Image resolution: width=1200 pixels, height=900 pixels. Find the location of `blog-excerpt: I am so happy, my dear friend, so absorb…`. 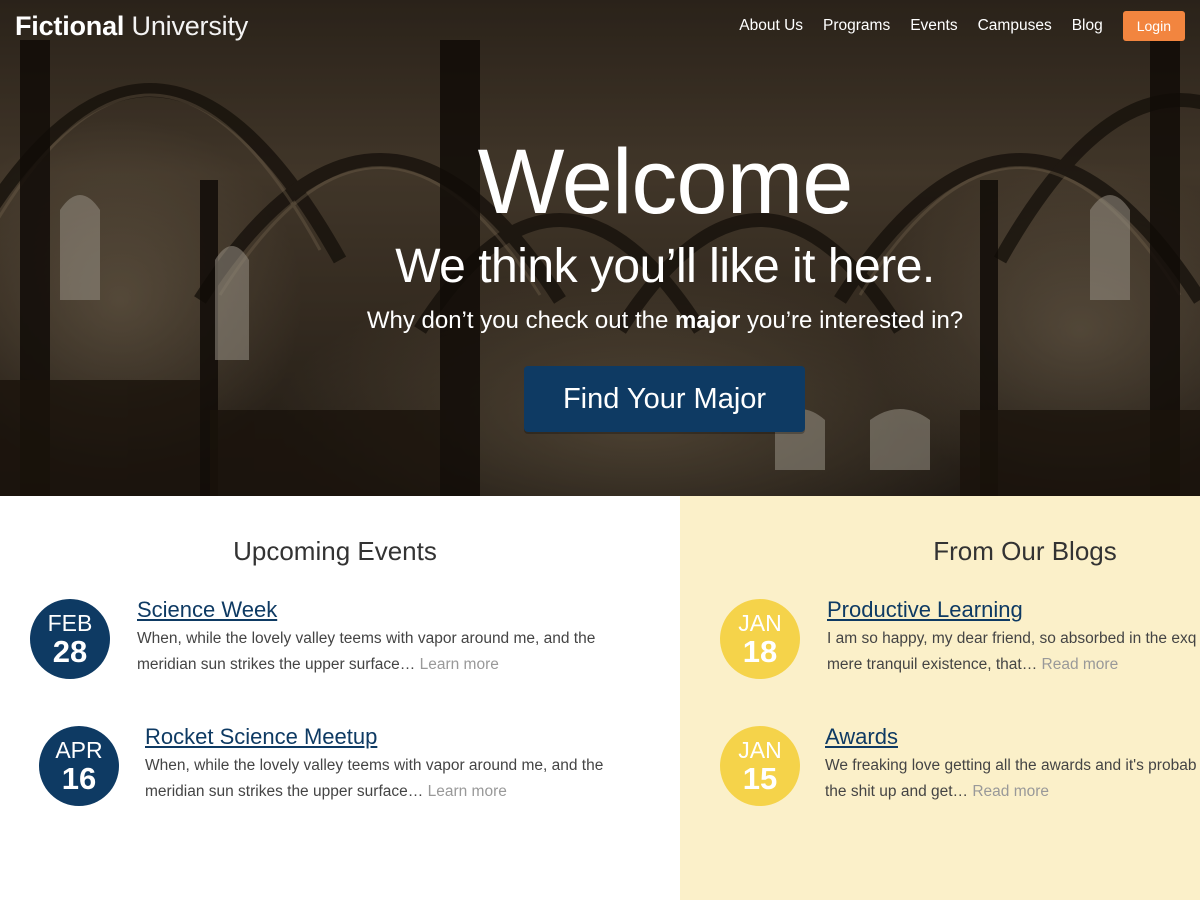

blog-excerpt: I am so happy, my dear friend, so absorb… is located at coordinates (1013, 652).